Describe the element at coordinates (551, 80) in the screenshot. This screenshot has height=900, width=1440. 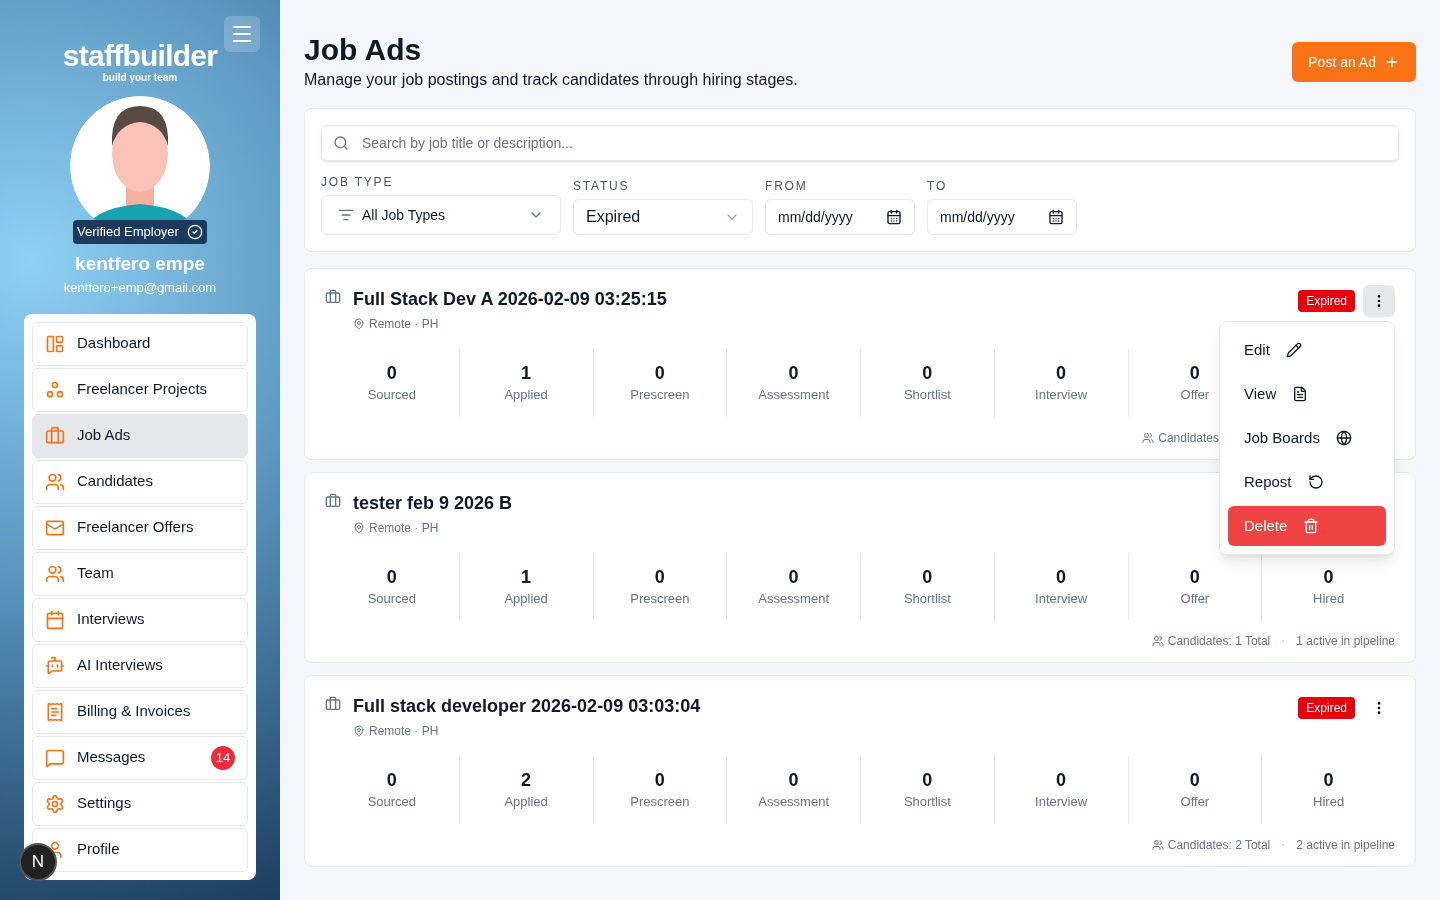
I see `page-subtitle: Manage your job postings and track candidates through hiring stages.` at that location.